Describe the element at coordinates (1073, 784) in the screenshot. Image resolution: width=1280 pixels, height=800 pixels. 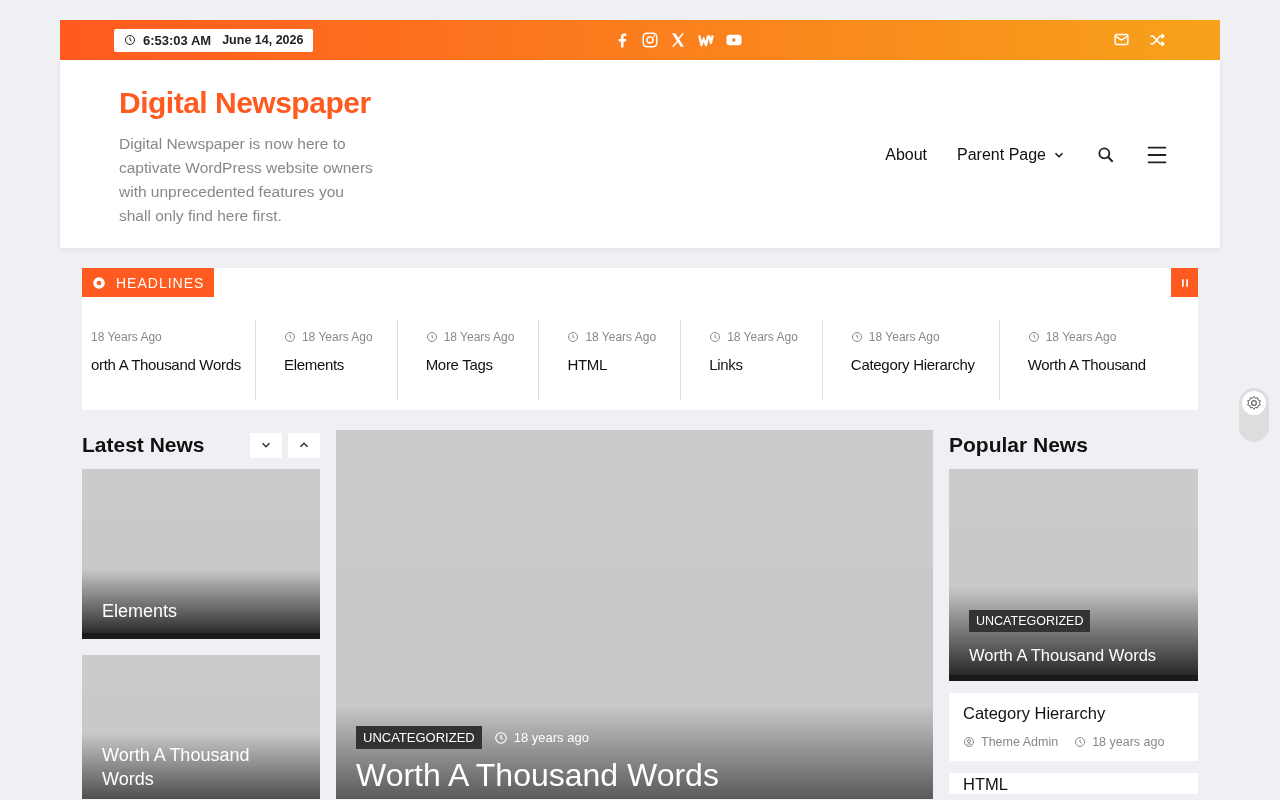
I see `post-title: HTML` at that location.